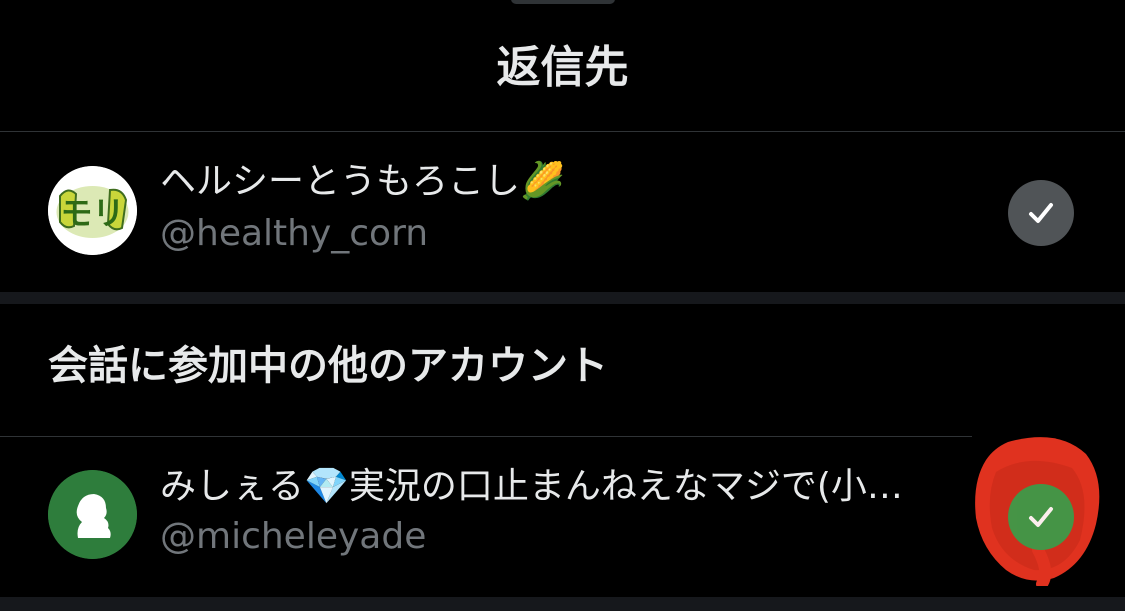 The image size is (1125, 611). What do you see at coordinates (562, 604) in the screenshot?
I see `bottom-separator` at bounding box center [562, 604].